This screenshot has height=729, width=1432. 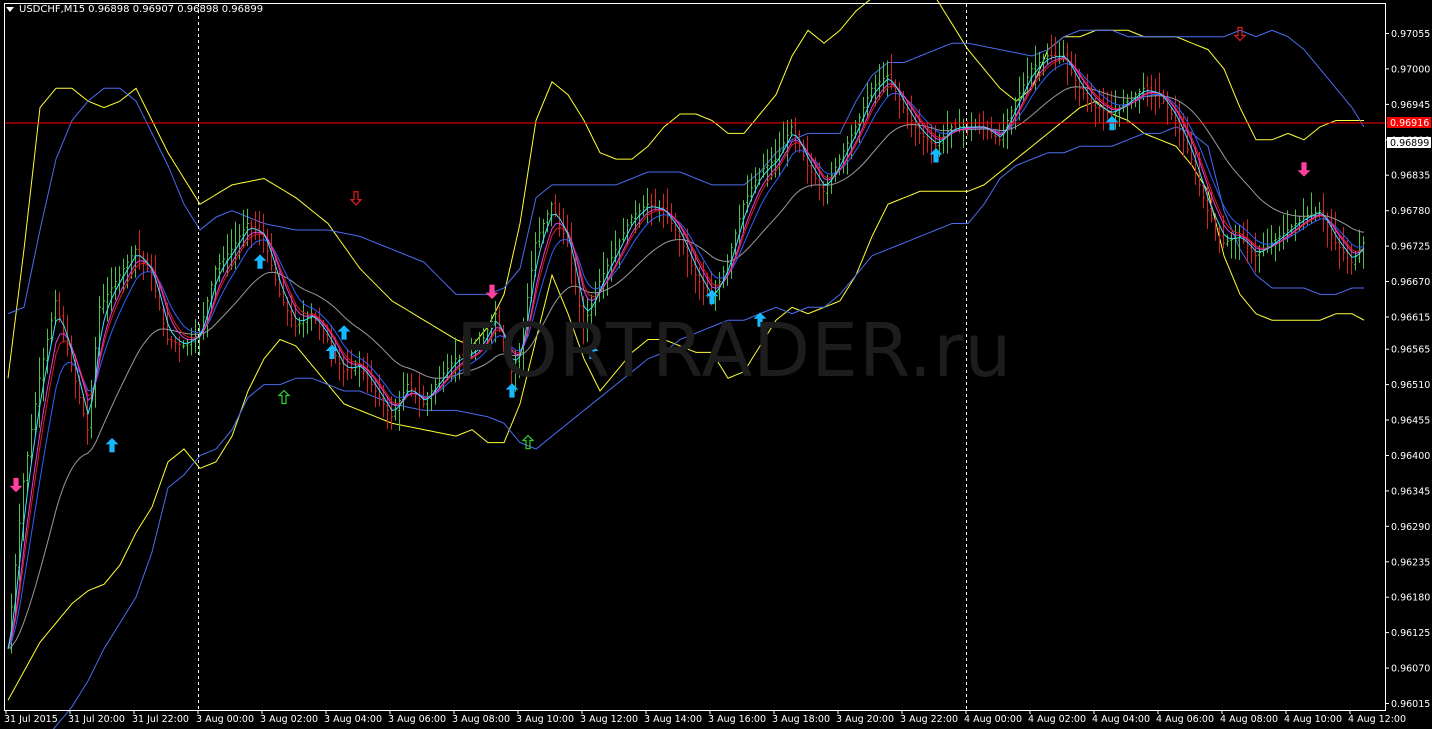 I want to click on x-tick-label: 4 Aug 08:00, so click(x=1249, y=719).